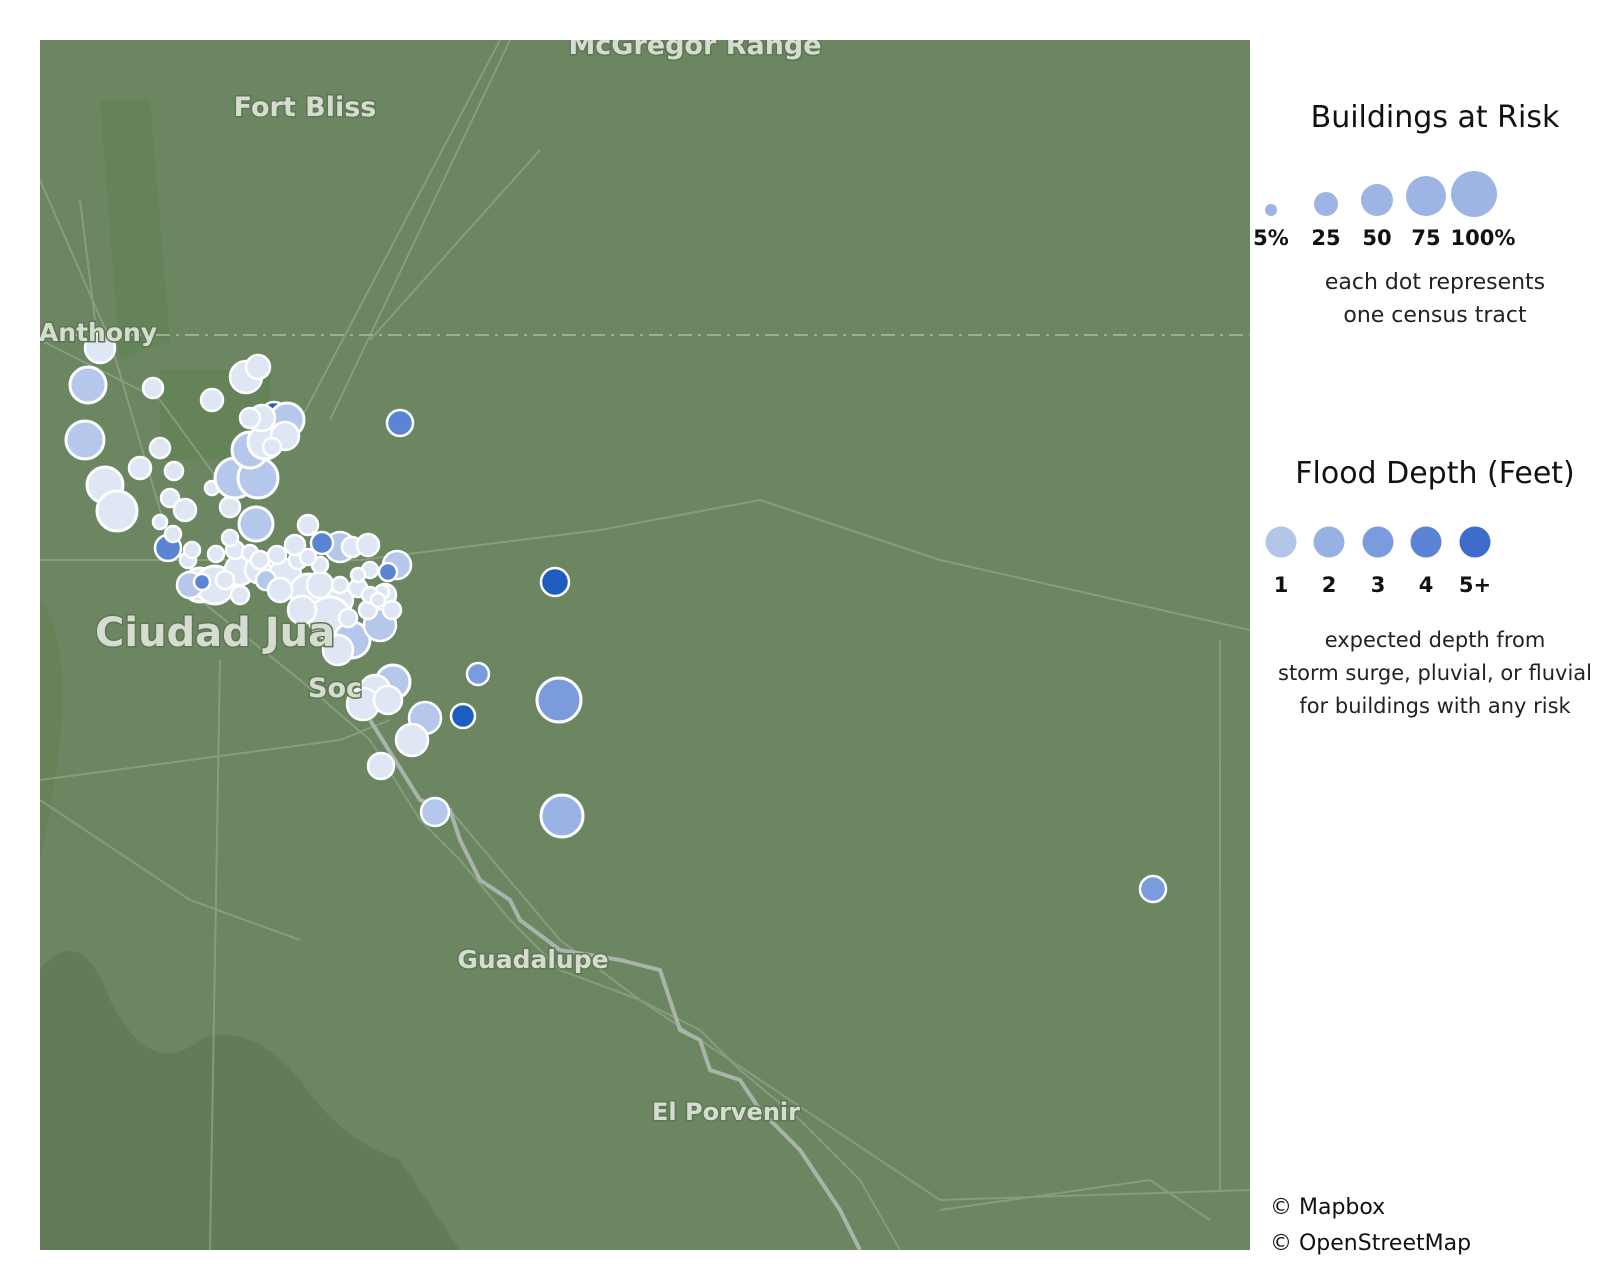  I want to click on legend-buildings-at-risk: Buildings at Risk, so click(1435, 117).